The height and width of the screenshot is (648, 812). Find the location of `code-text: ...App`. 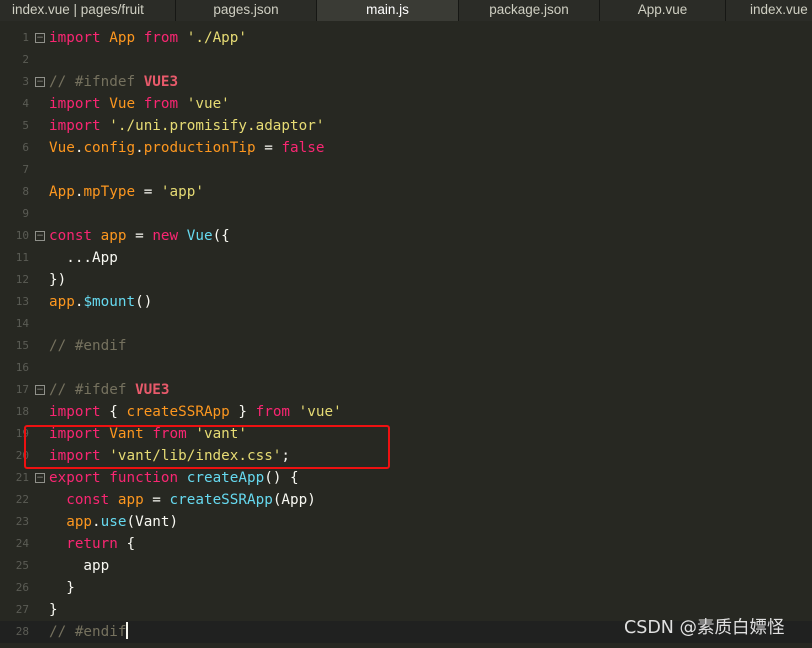

code-text: ...App is located at coordinates (83, 258).